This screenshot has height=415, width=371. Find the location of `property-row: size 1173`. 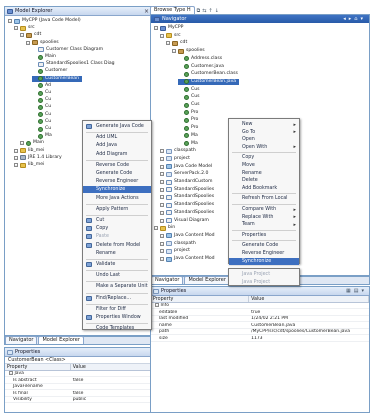

property-row: size 1173 is located at coordinates (260, 339).